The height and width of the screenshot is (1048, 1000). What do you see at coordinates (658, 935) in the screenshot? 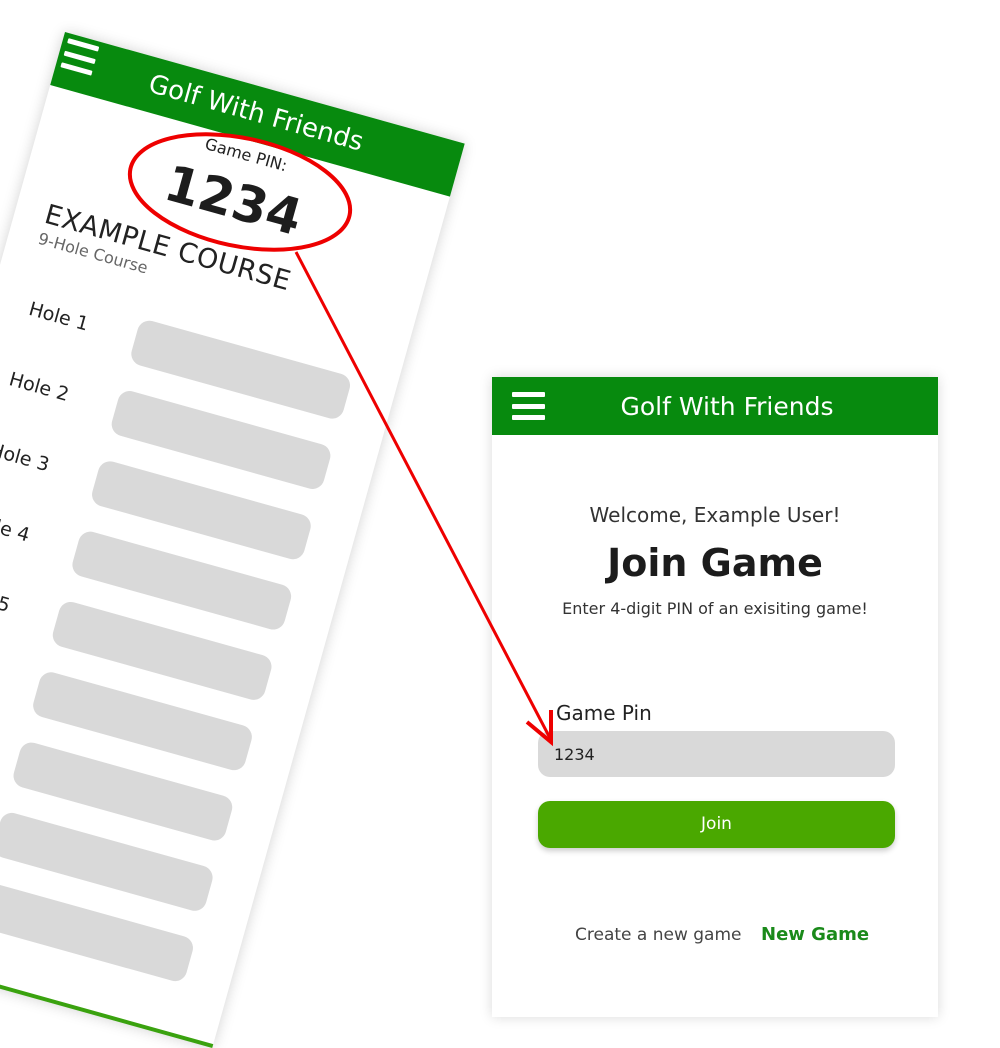
I see `create-game-prompt: Create a new game` at bounding box center [658, 935].